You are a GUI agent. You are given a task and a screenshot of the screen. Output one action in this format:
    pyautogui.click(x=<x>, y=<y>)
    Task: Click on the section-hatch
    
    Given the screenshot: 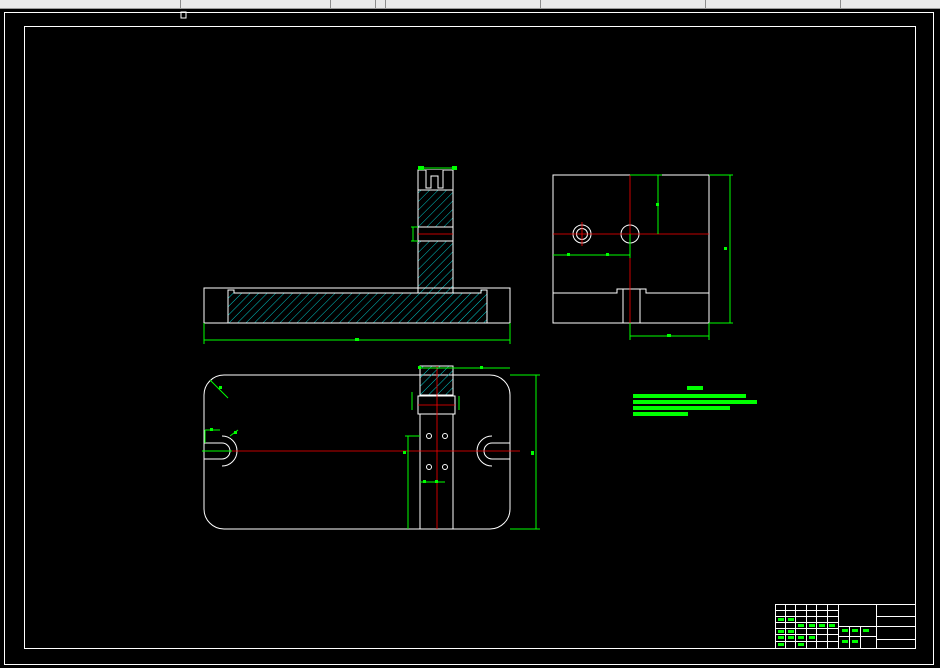 What is the action you would take?
    pyautogui.click(x=357, y=256)
    